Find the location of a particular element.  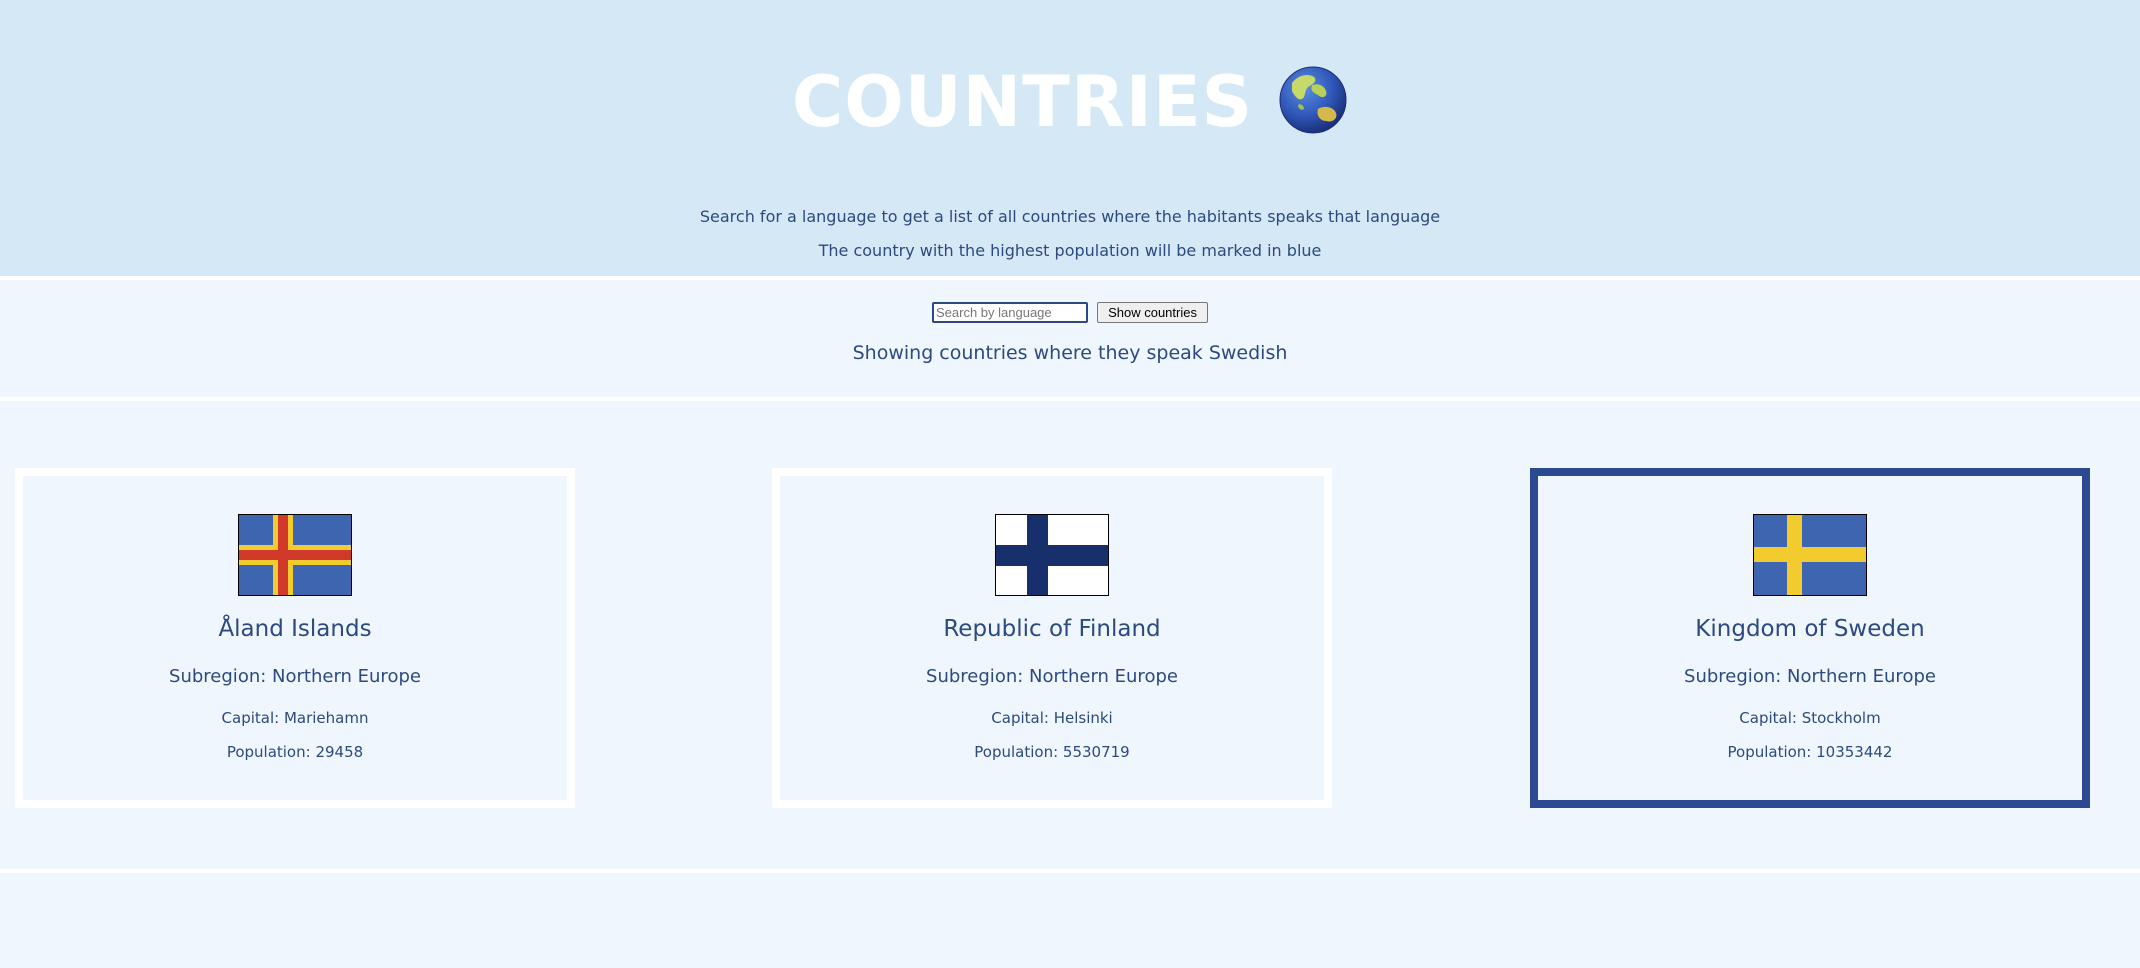

country-name: Kingdom of Sweden is located at coordinates (1810, 629).